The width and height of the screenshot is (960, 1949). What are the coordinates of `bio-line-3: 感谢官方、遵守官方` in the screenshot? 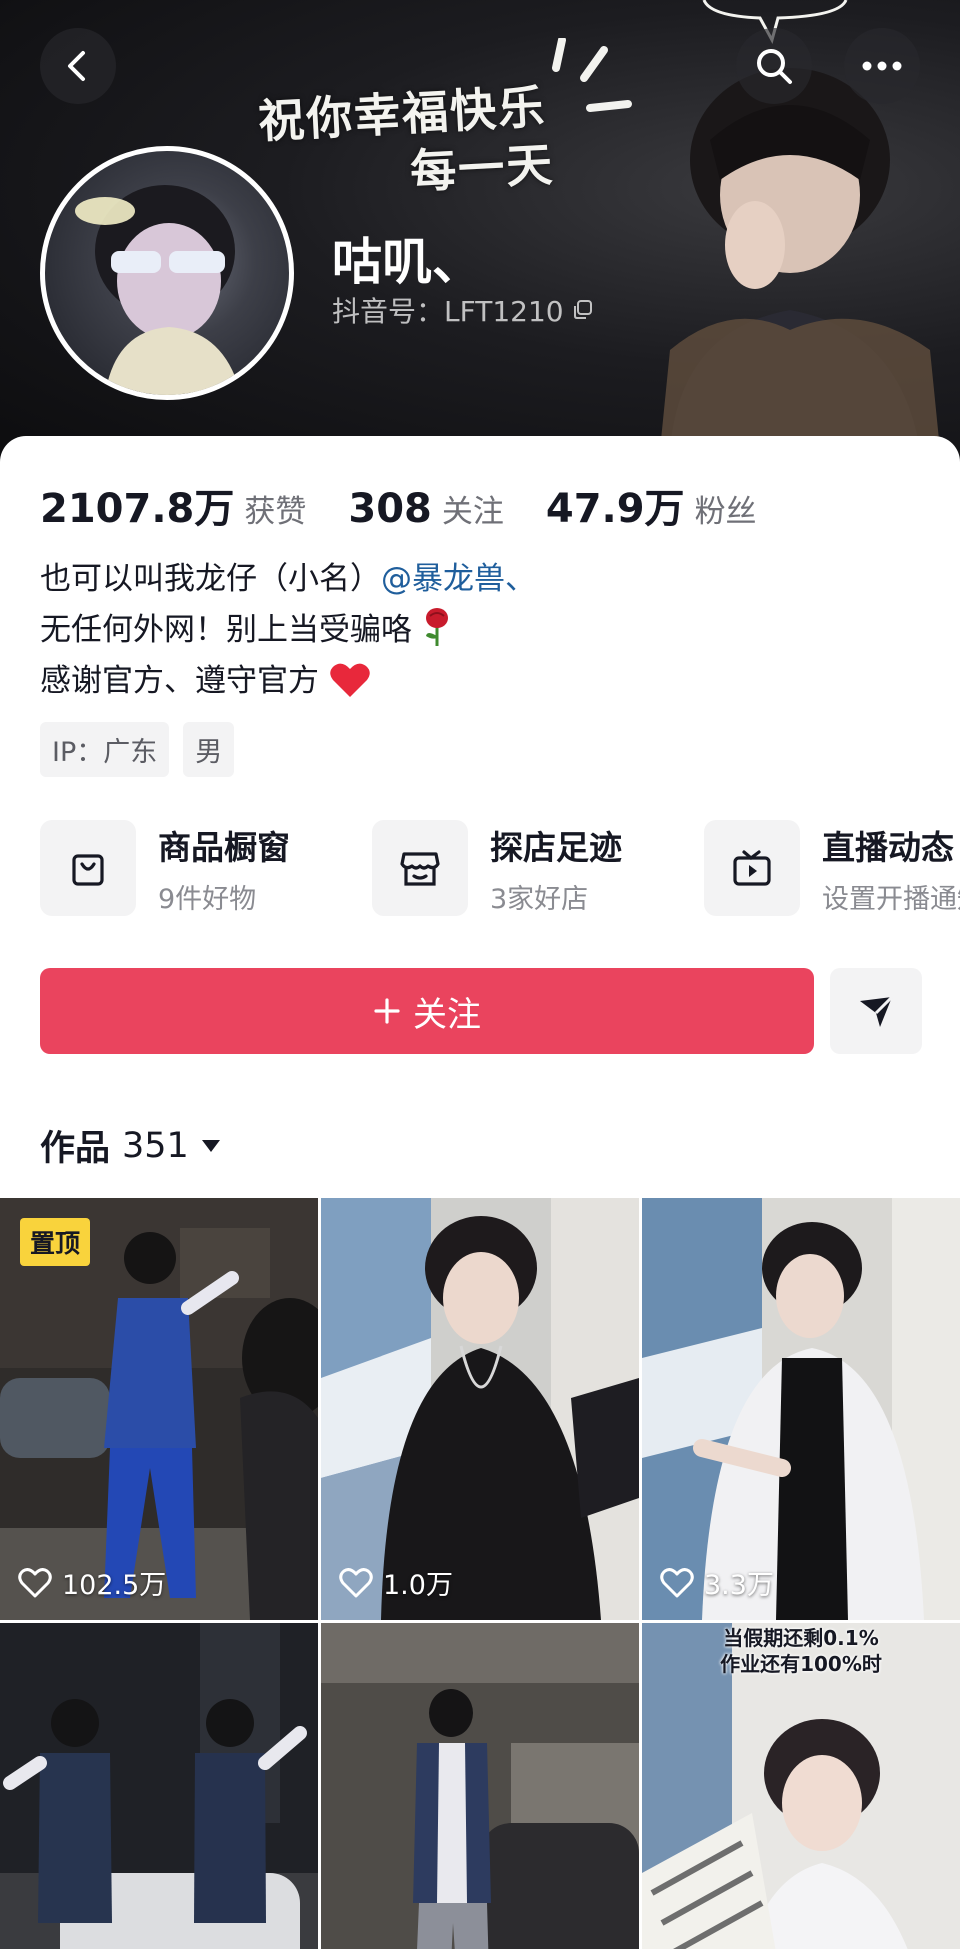 It's located at (288, 681).